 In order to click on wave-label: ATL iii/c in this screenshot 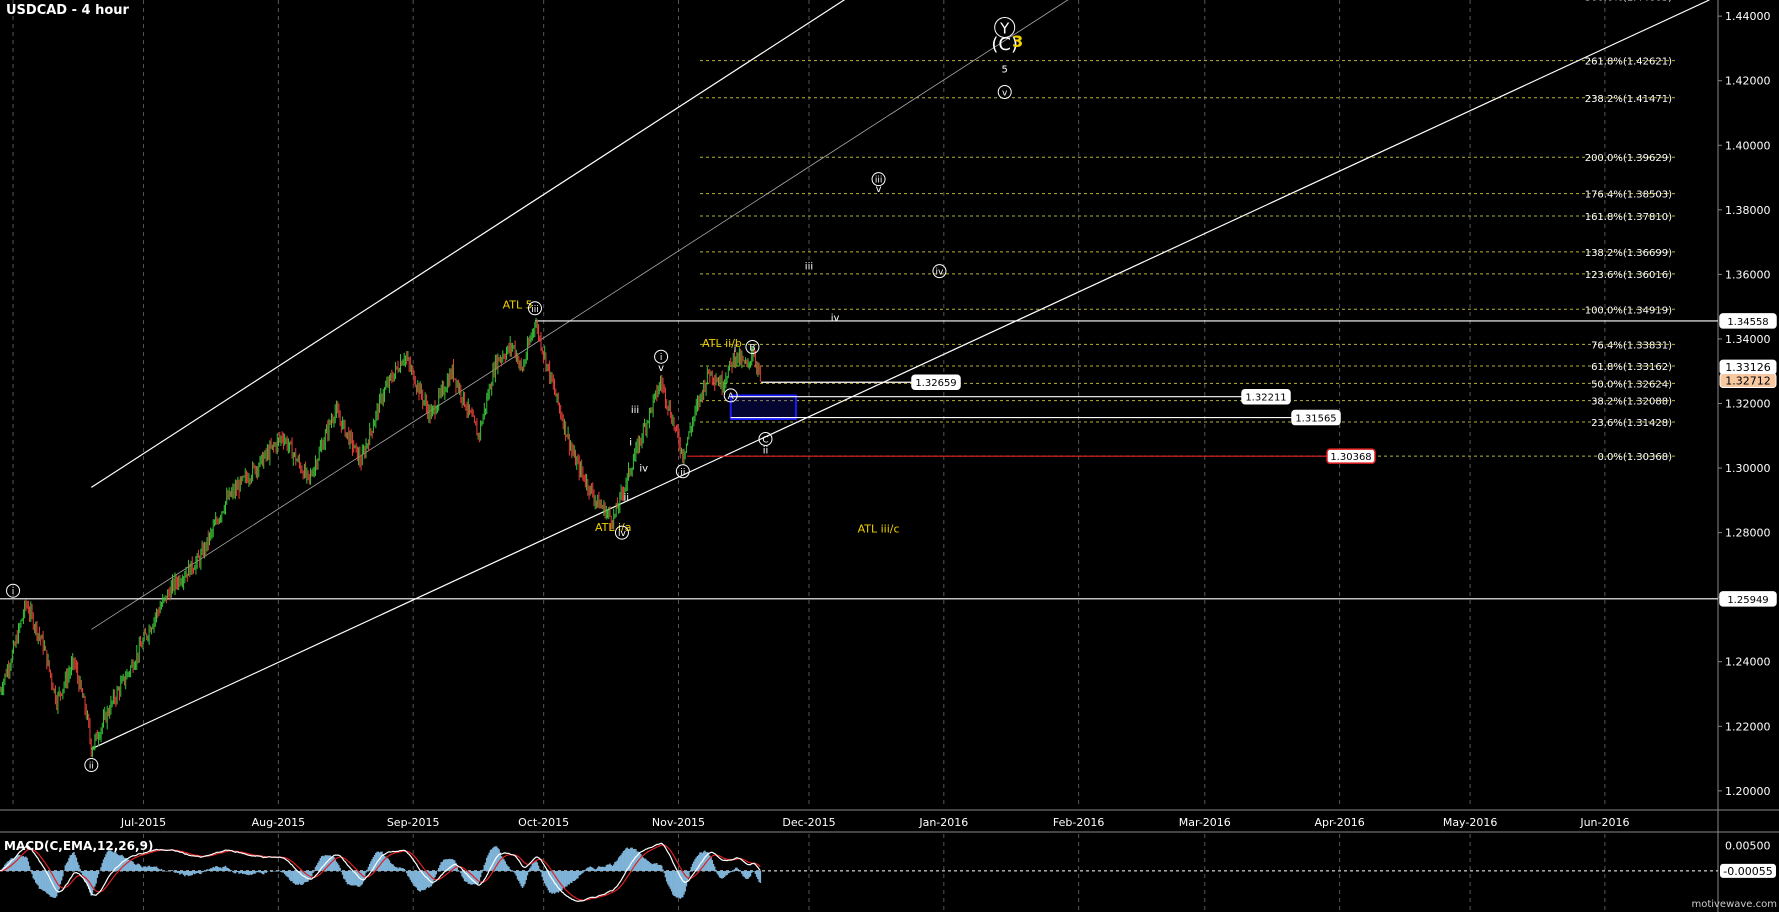, I will do `click(879, 529)`.